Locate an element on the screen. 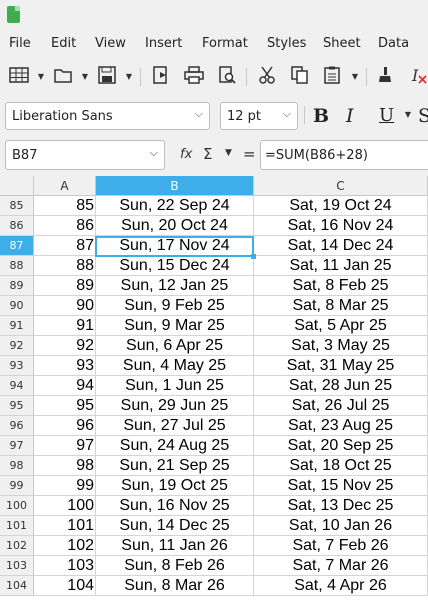  cell-b: Sun, 17 Nov 24 is located at coordinates (175, 246).